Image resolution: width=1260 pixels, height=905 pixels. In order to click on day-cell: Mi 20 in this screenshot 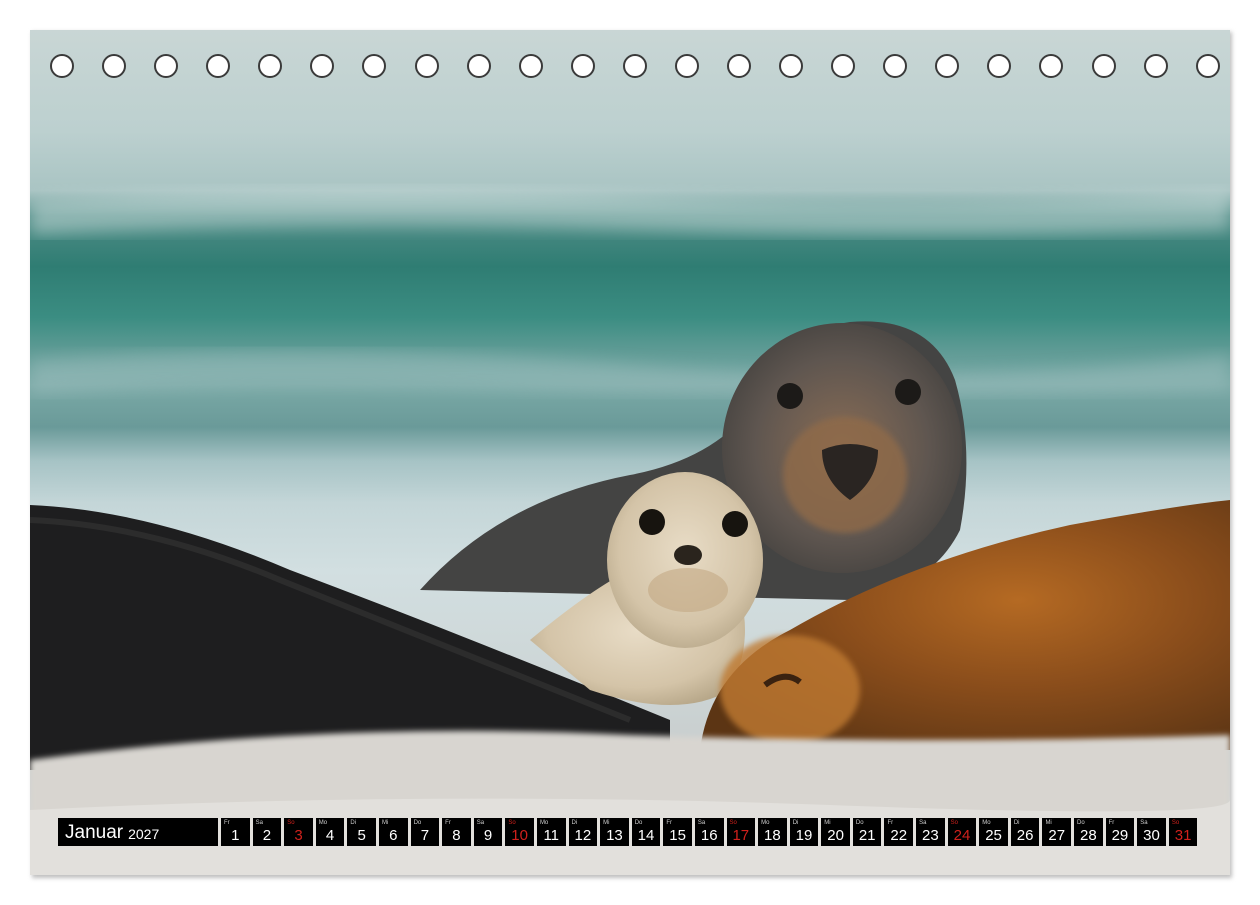, I will do `click(835, 832)`.